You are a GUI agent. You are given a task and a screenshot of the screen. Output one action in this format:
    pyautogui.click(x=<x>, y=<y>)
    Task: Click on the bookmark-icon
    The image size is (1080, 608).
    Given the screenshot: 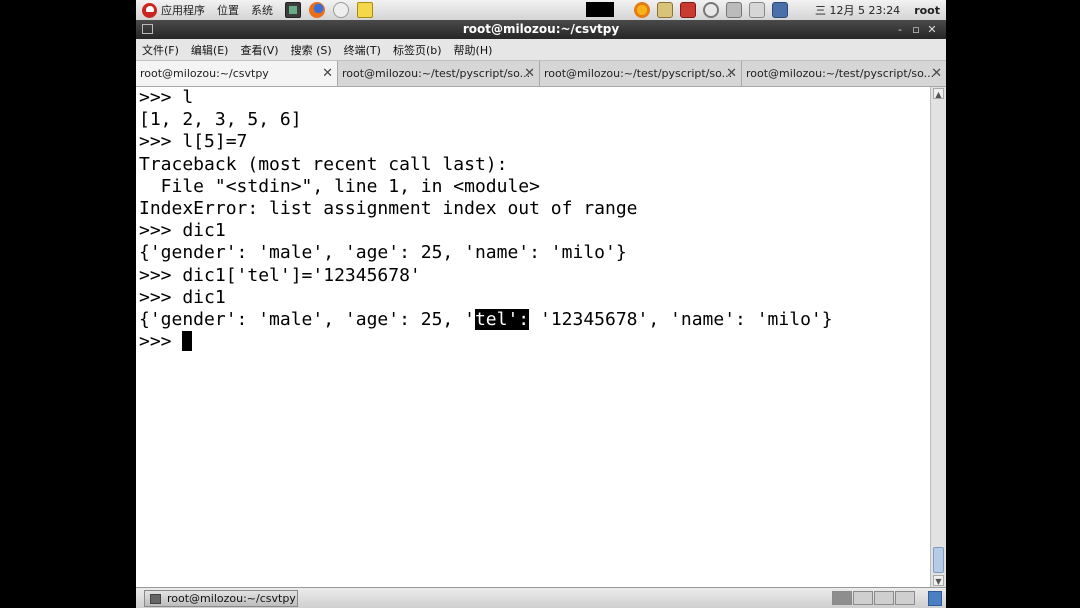 What is the action you would take?
    pyautogui.click(x=688, y=10)
    